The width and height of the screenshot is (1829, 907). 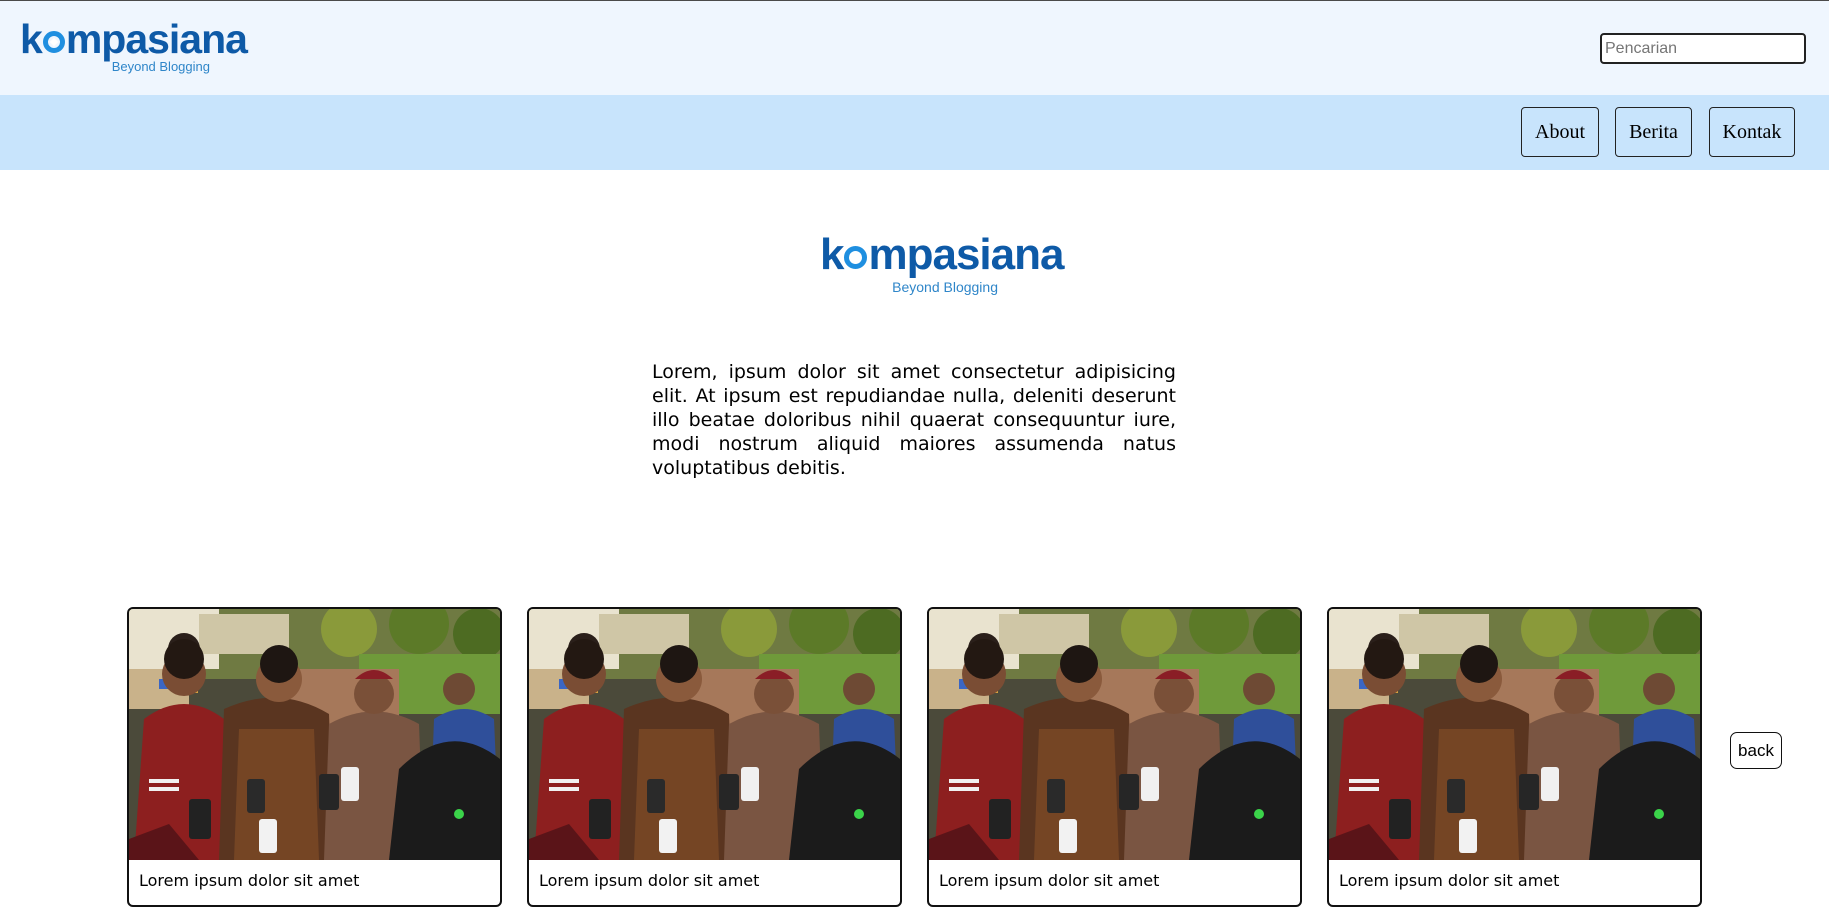 What do you see at coordinates (53, 42) in the screenshot?
I see `logo-o-icon` at bounding box center [53, 42].